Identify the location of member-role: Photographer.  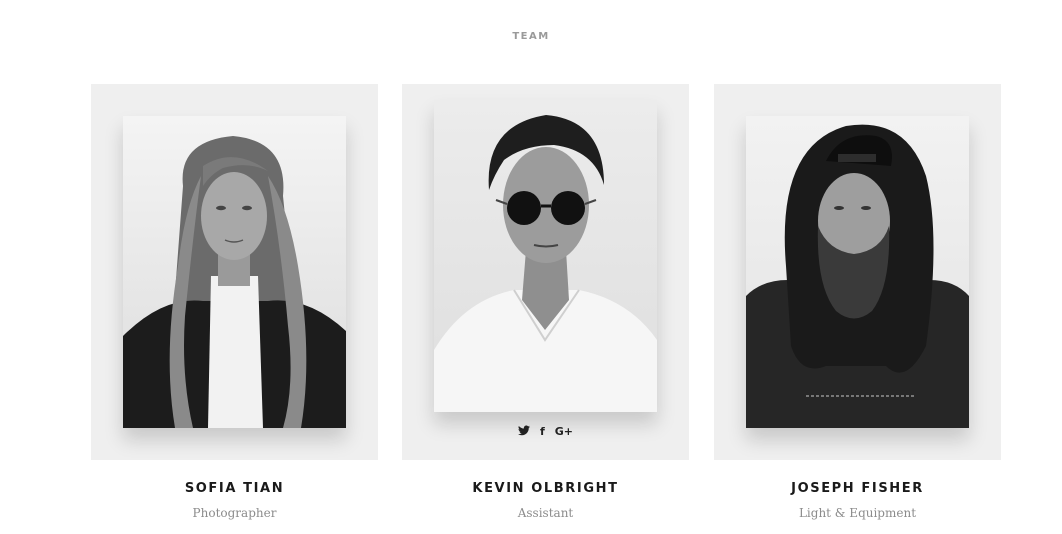
(234, 513).